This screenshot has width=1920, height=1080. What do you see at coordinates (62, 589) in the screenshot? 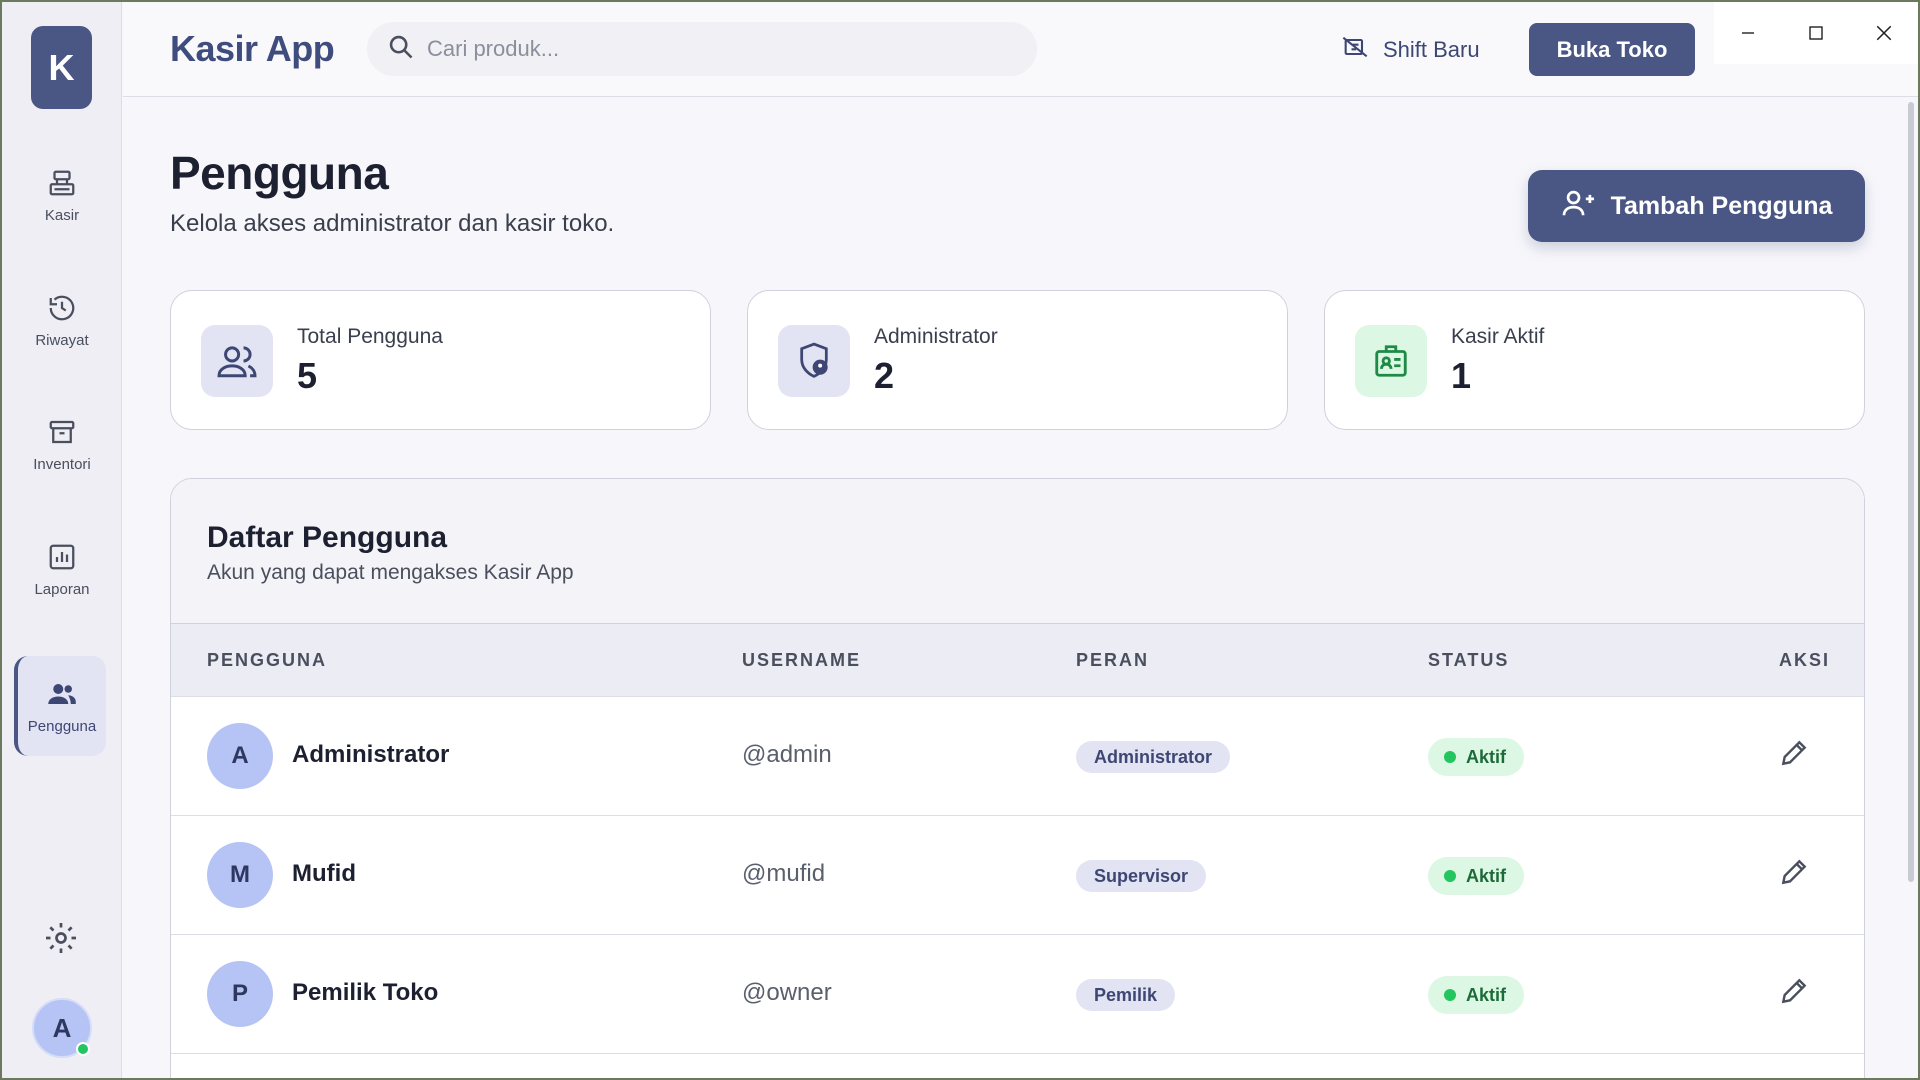
I see `sidebar-item-label: Laporan` at bounding box center [62, 589].